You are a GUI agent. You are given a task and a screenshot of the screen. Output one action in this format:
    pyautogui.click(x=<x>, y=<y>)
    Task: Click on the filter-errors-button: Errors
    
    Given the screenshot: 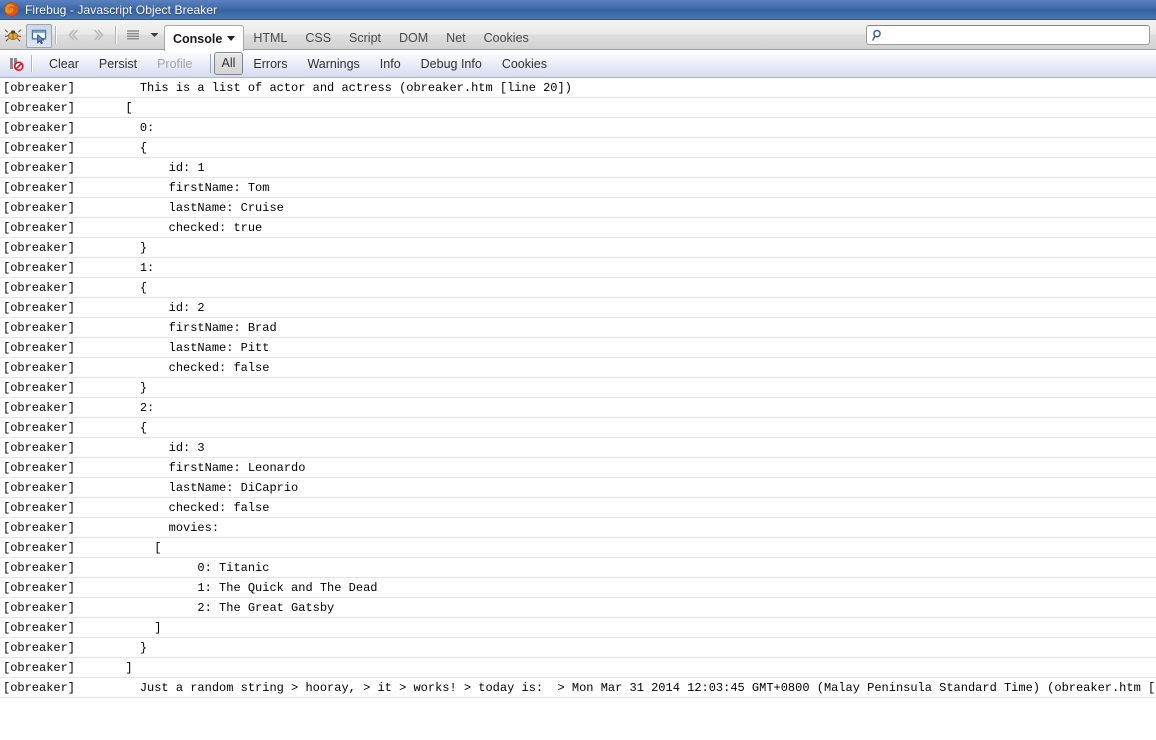 What is the action you would take?
    pyautogui.click(x=270, y=64)
    